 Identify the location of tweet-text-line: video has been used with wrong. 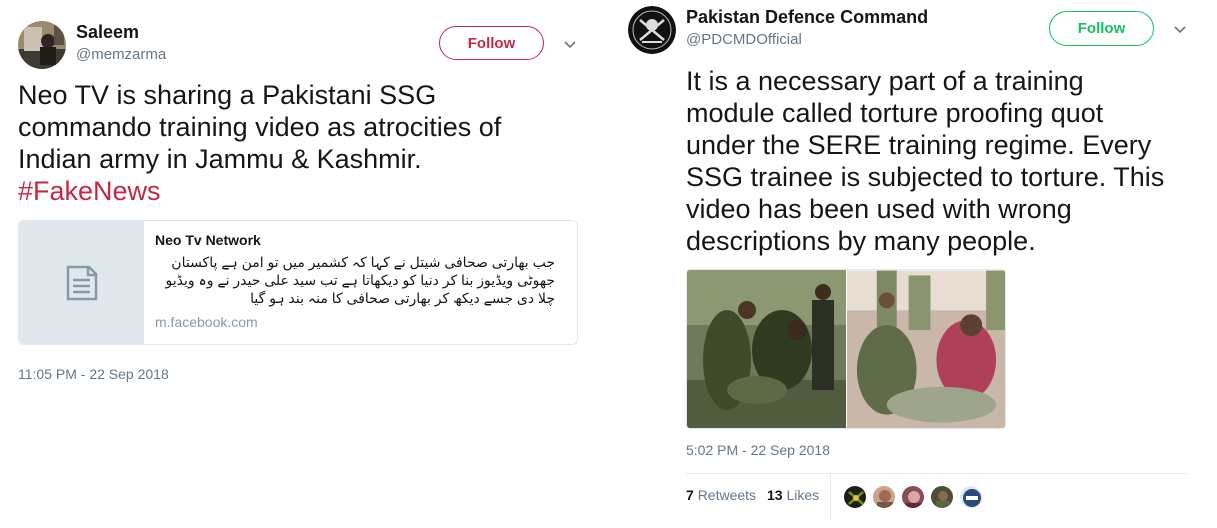
(879, 209).